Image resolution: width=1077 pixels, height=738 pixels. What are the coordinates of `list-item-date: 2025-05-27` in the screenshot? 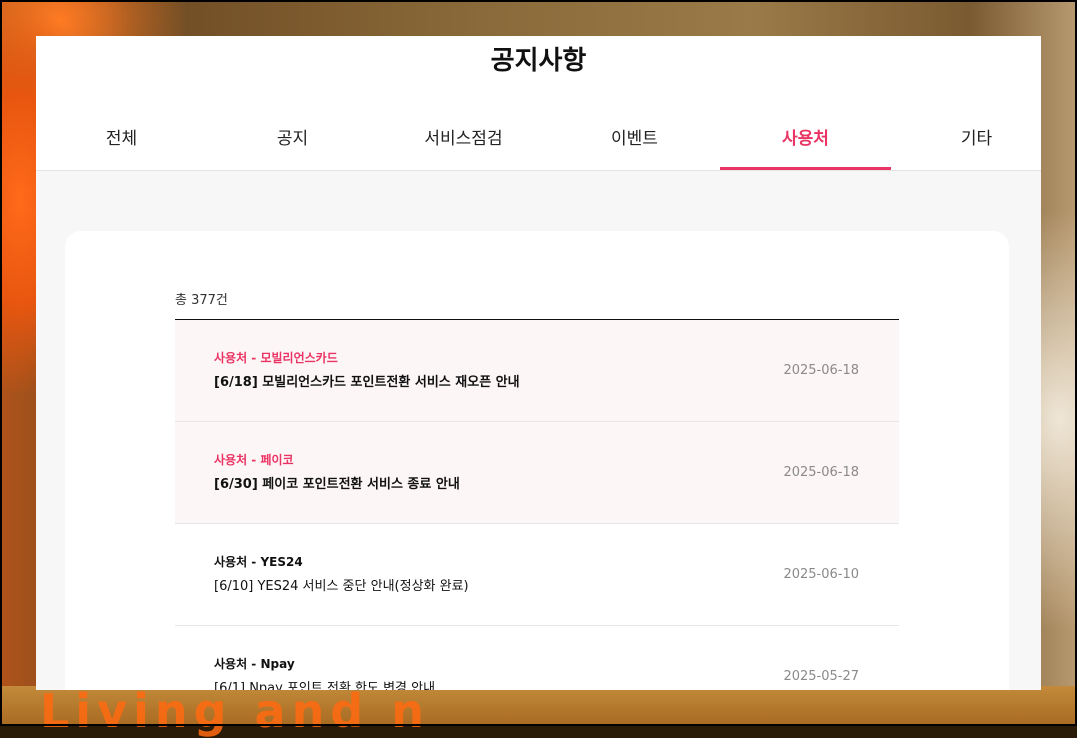 It's located at (821, 676).